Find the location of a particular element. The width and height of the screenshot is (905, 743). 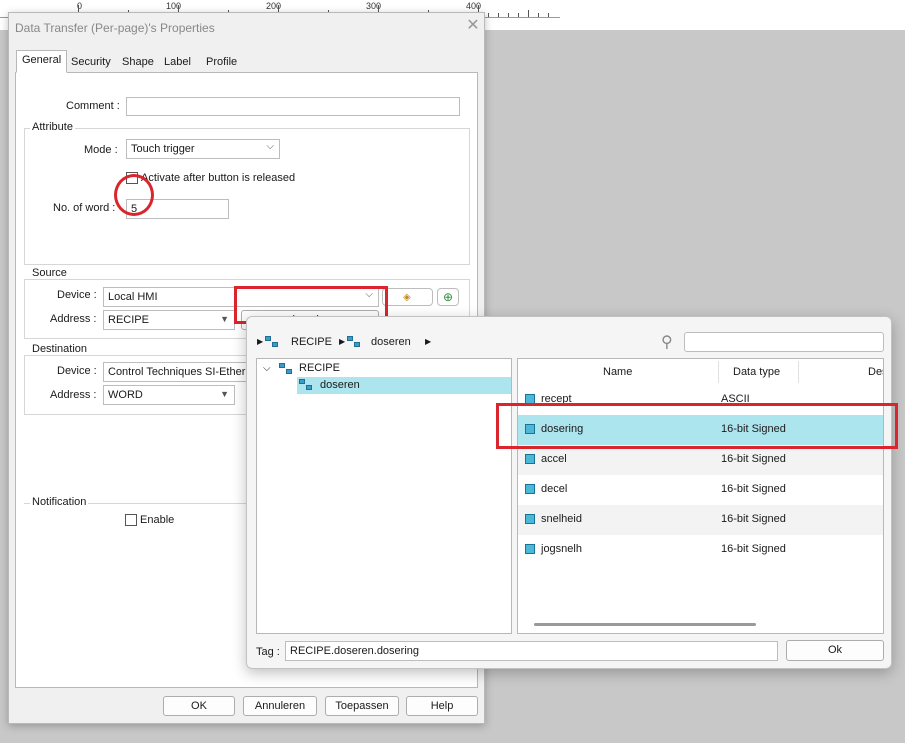

table-row: accel 16-bit Signed is located at coordinates (700, 460).